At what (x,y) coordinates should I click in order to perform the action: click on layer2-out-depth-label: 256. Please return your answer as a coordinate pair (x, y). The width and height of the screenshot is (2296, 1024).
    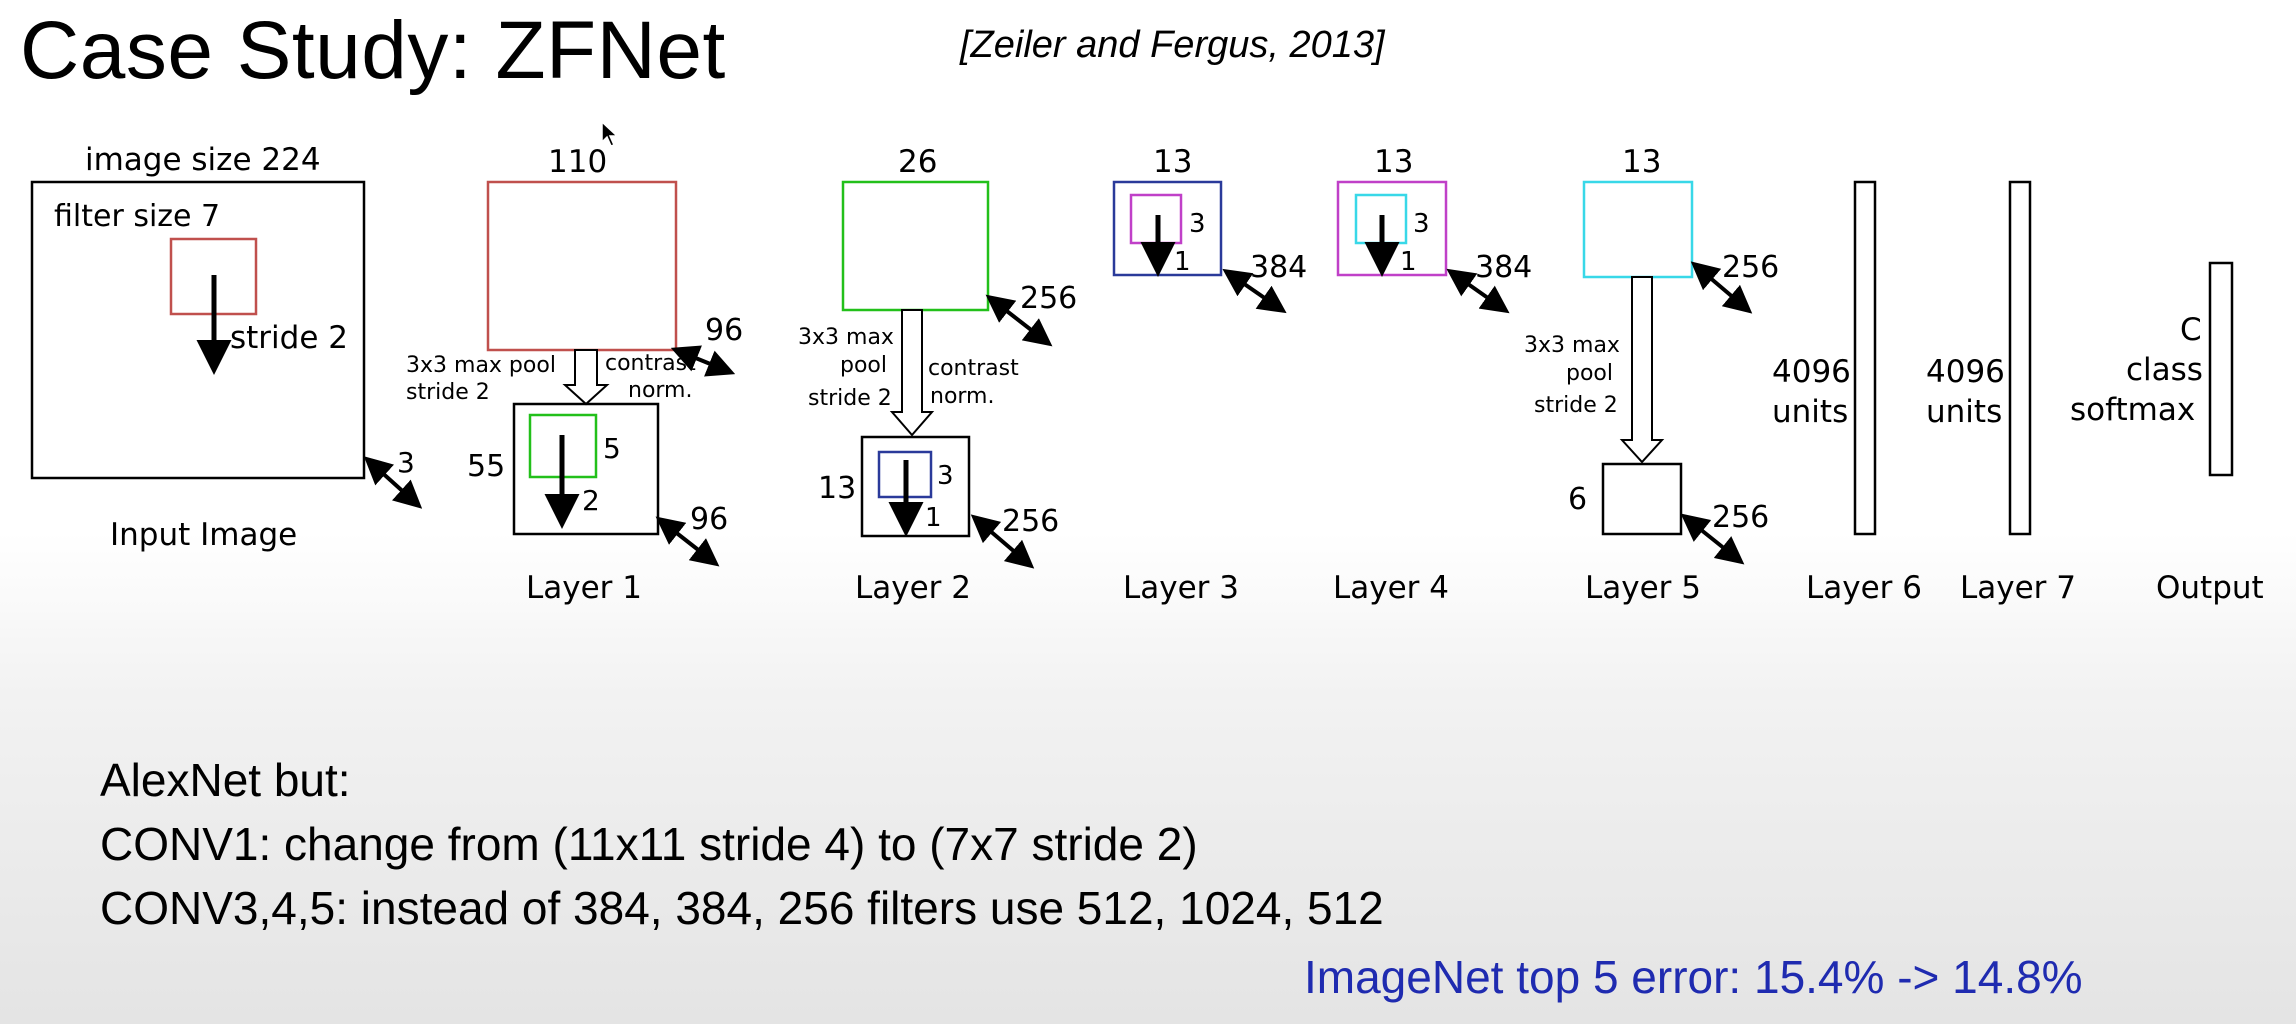
    Looking at the image, I should click on (1030, 521).